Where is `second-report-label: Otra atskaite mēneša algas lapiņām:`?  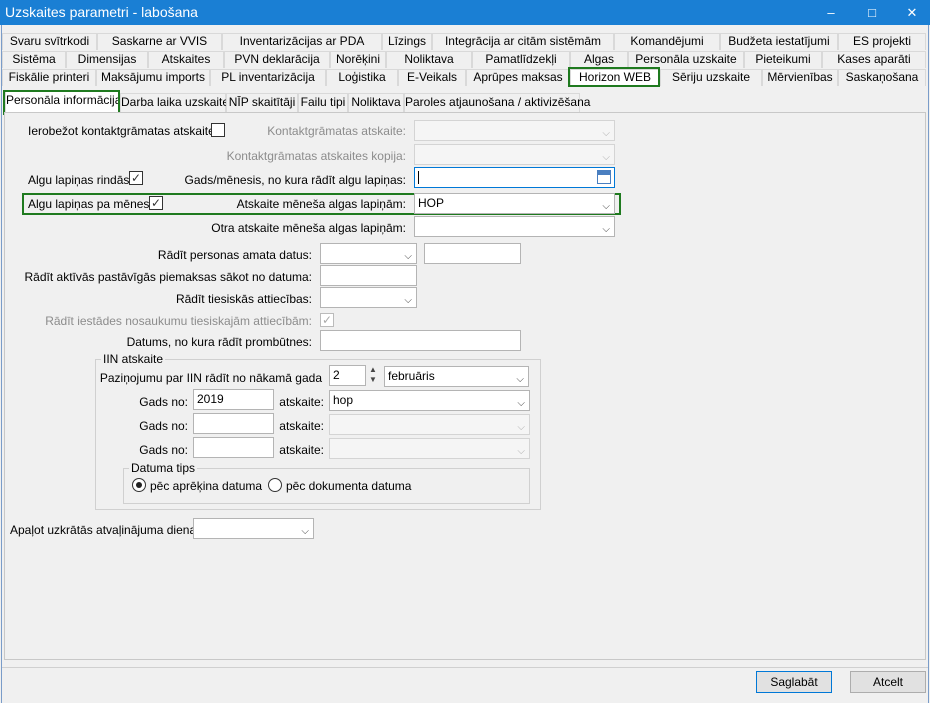 second-report-label: Otra atskaite mēneša algas lapiņām: is located at coordinates (308, 228).